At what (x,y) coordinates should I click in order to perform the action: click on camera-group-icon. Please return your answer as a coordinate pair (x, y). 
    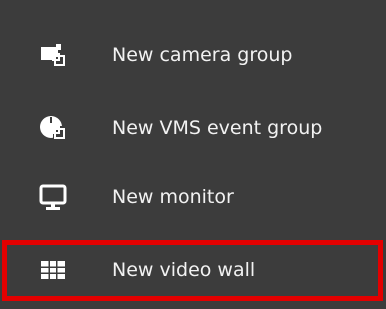
    Looking at the image, I should click on (53, 55).